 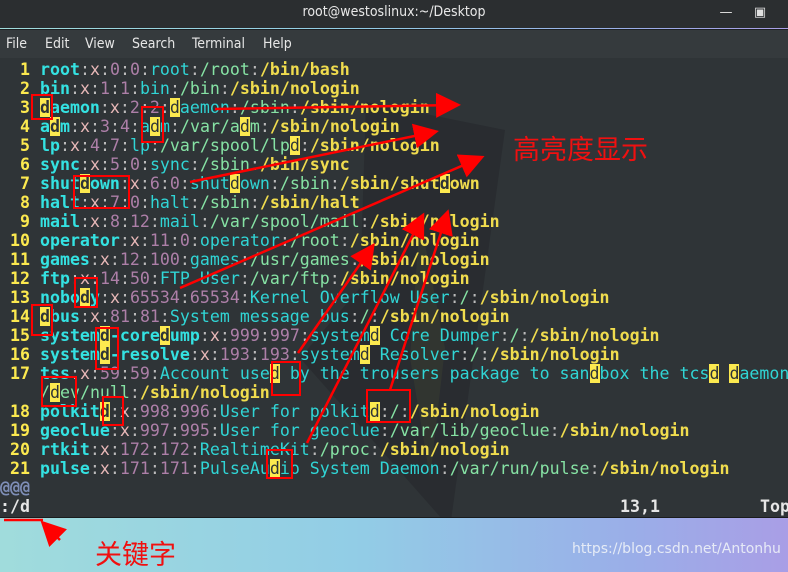 What do you see at coordinates (20, 69) in the screenshot?
I see `line-number: 1` at bounding box center [20, 69].